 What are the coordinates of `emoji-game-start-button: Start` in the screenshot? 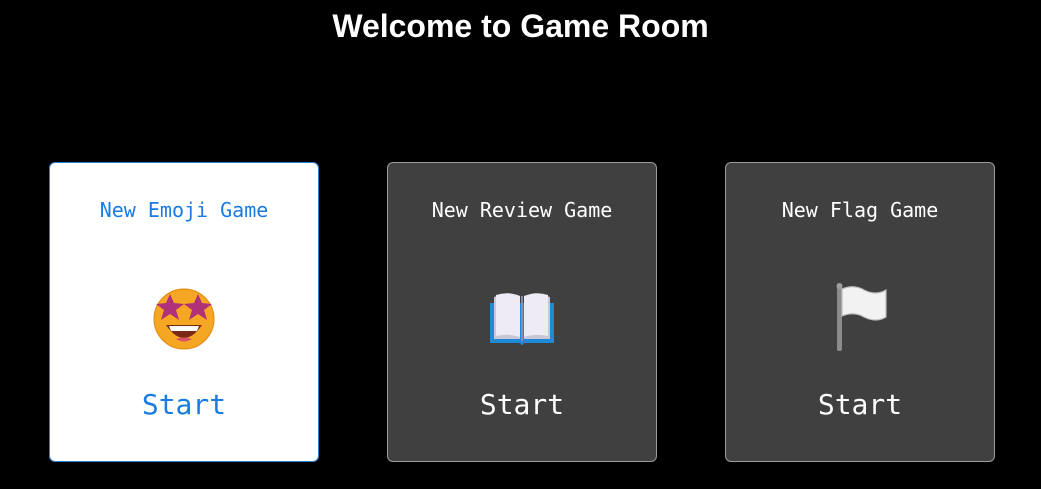 It's located at (184, 405).